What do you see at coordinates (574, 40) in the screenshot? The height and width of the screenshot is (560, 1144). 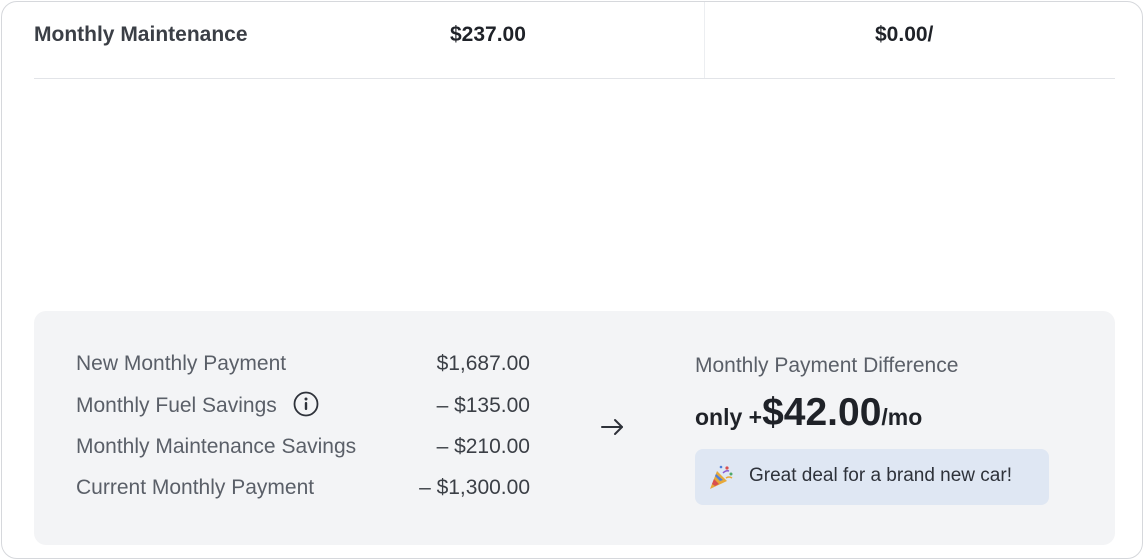 I see `table-row: Monthly Maintenance $237.00 $0.00/` at bounding box center [574, 40].